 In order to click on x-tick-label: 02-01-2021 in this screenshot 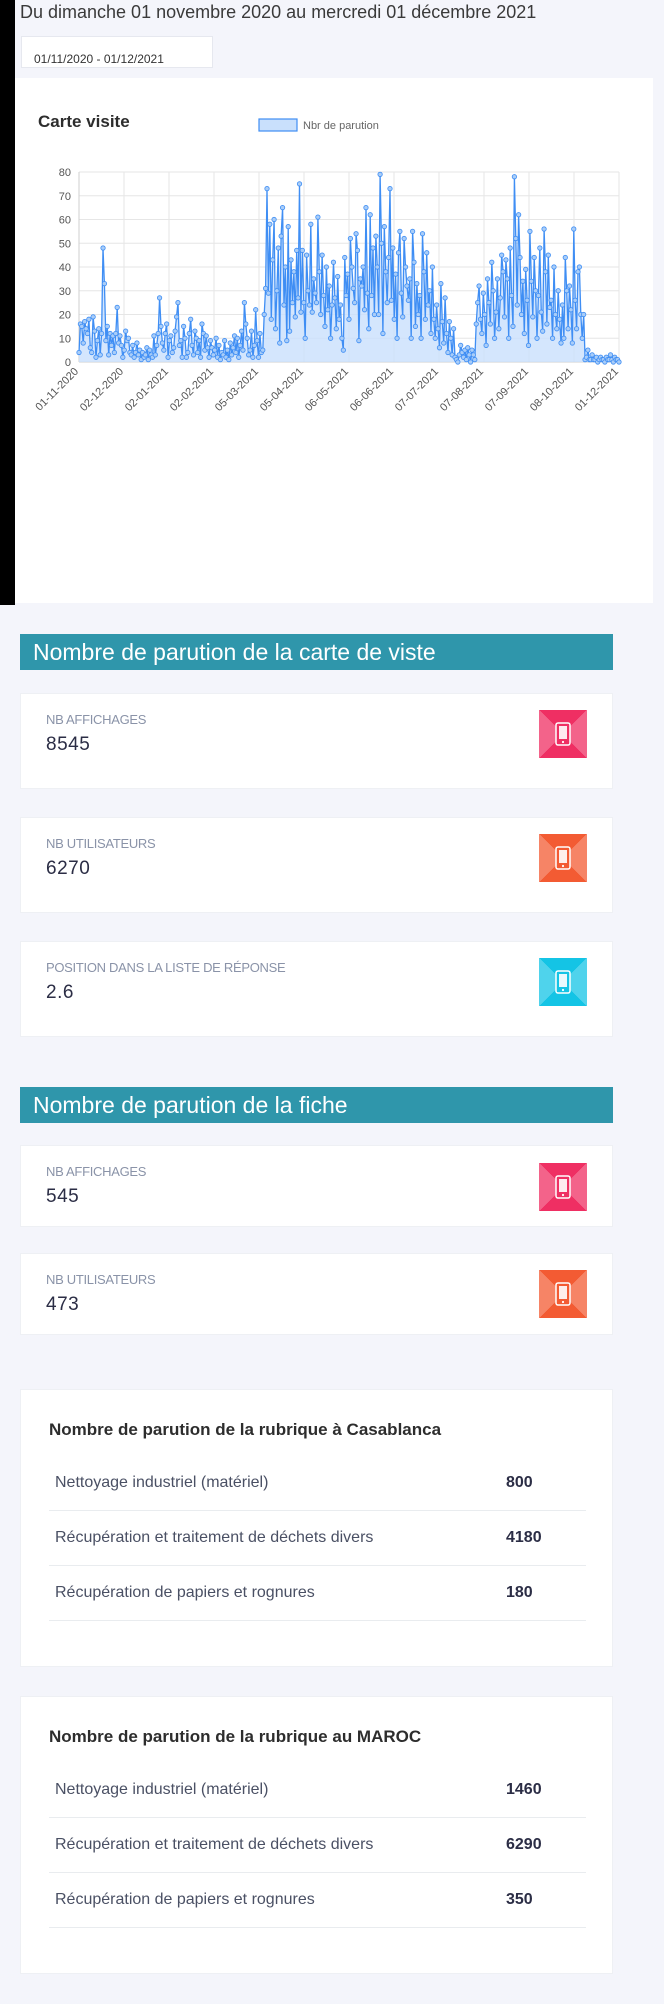, I will do `click(147, 390)`.